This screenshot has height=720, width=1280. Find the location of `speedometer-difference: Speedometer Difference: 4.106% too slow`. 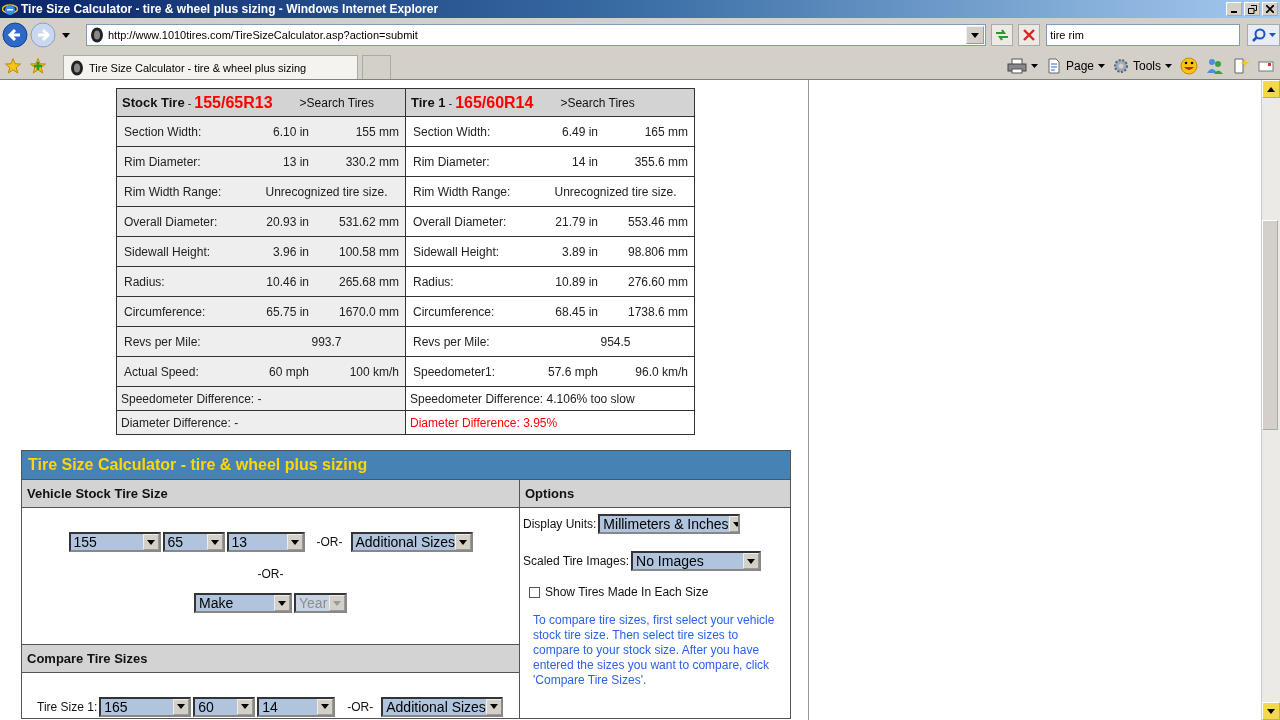

speedometer-difference: Speedometer Difference: 4.106% too slow is located at coordinates (522, 398).